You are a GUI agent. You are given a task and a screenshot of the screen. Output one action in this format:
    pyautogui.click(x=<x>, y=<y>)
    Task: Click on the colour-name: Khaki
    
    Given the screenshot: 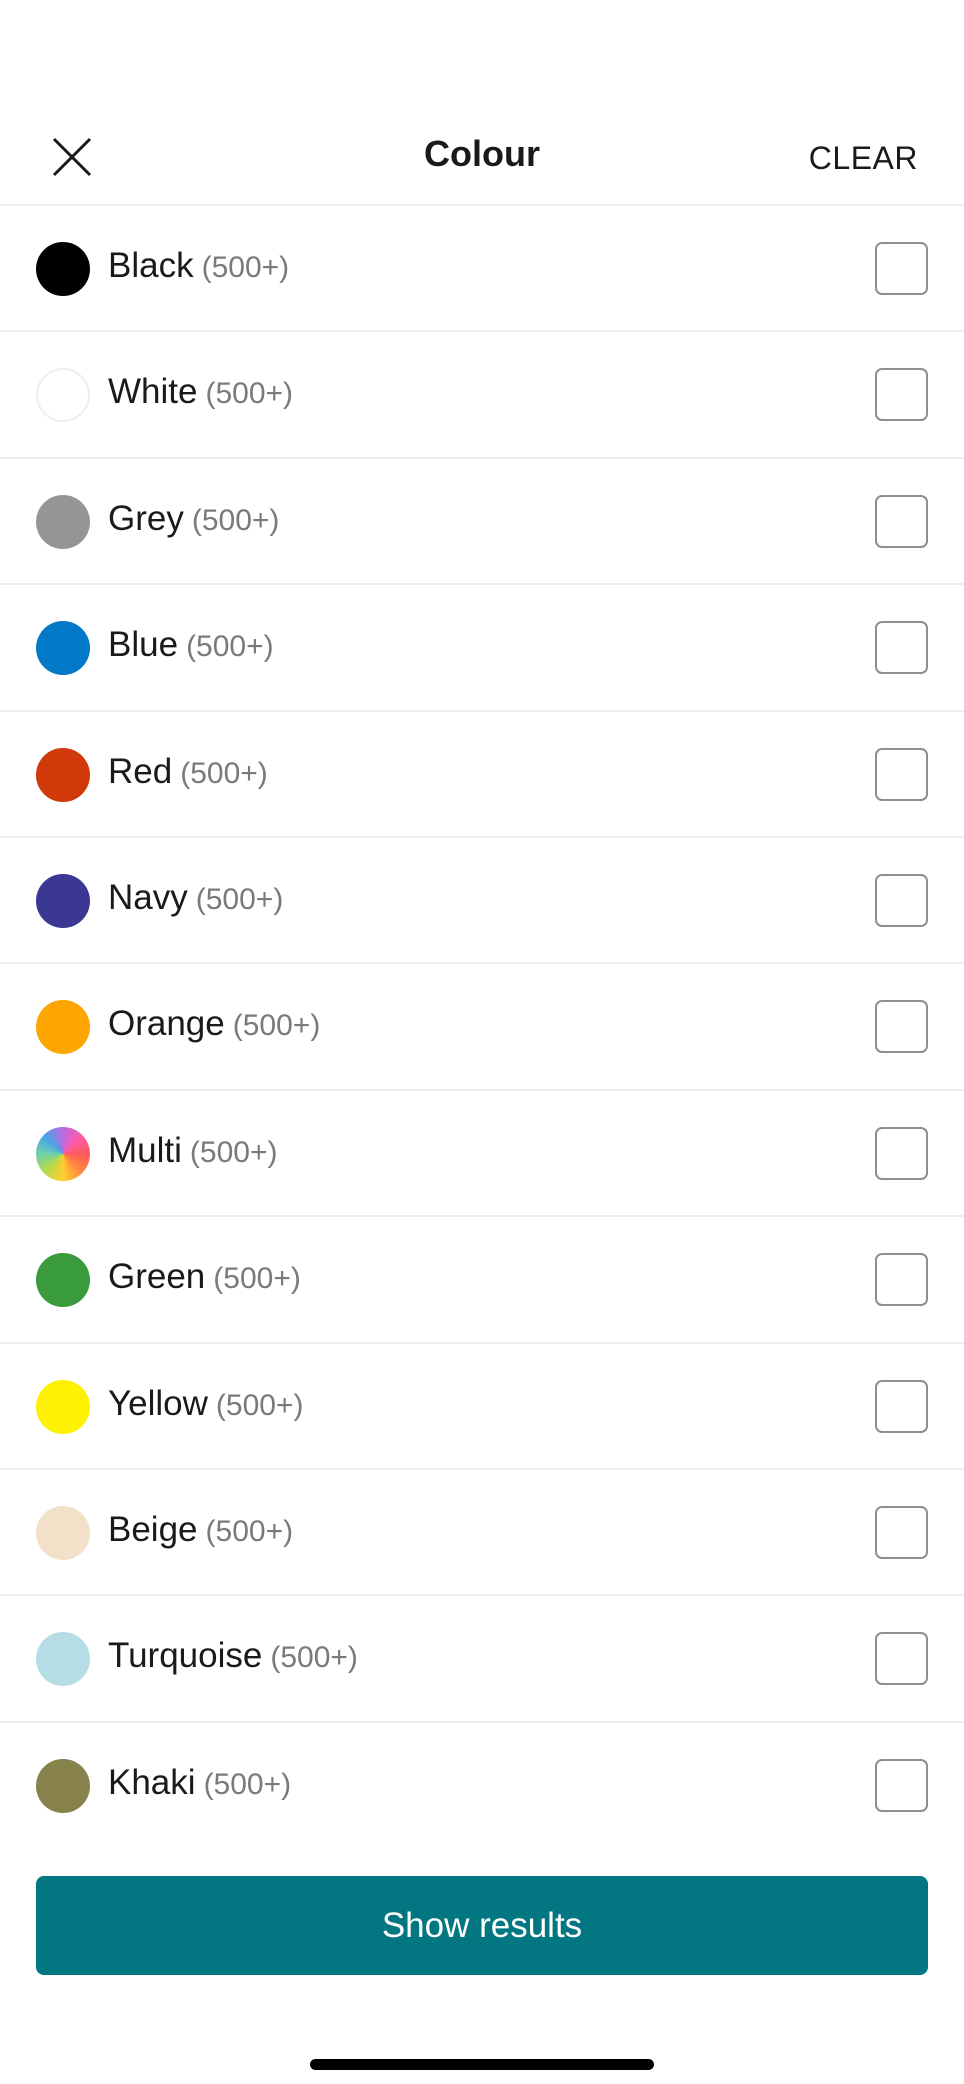 What is the action you would take?
    pyautogui.click(x=152, y=1782)
    